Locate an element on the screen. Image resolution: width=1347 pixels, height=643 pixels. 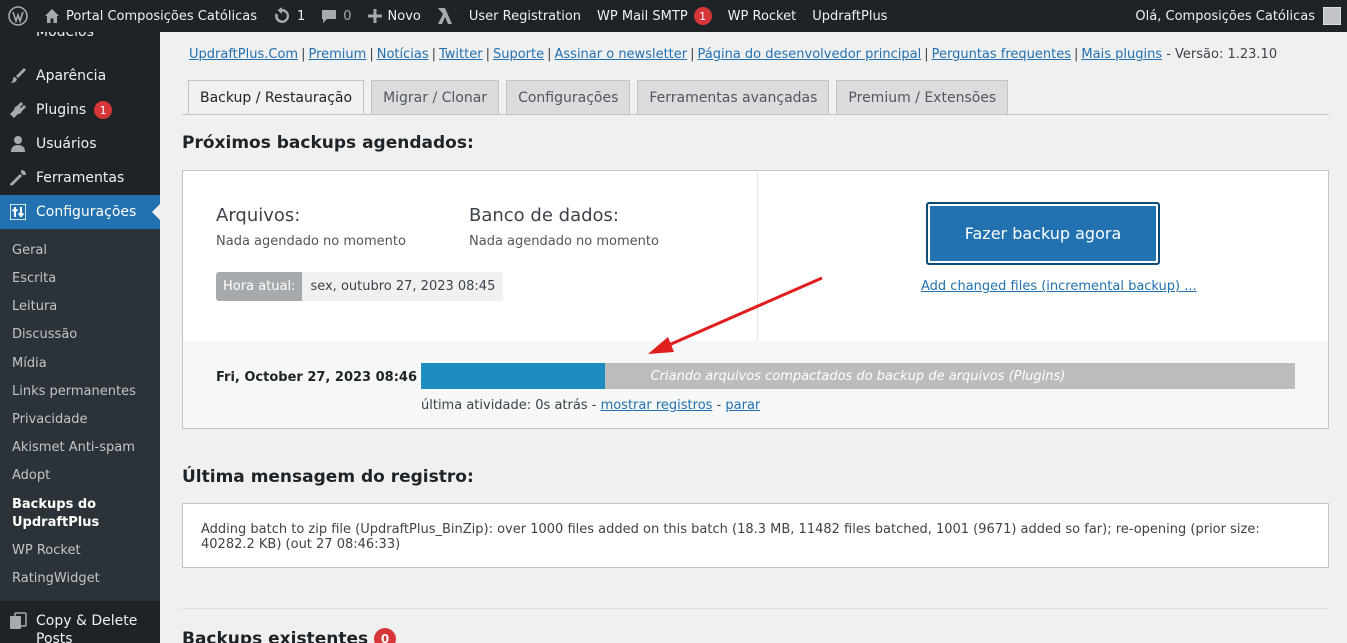
database-schedule-text: Nada agendado no momento is located at coordinates (564, 241).